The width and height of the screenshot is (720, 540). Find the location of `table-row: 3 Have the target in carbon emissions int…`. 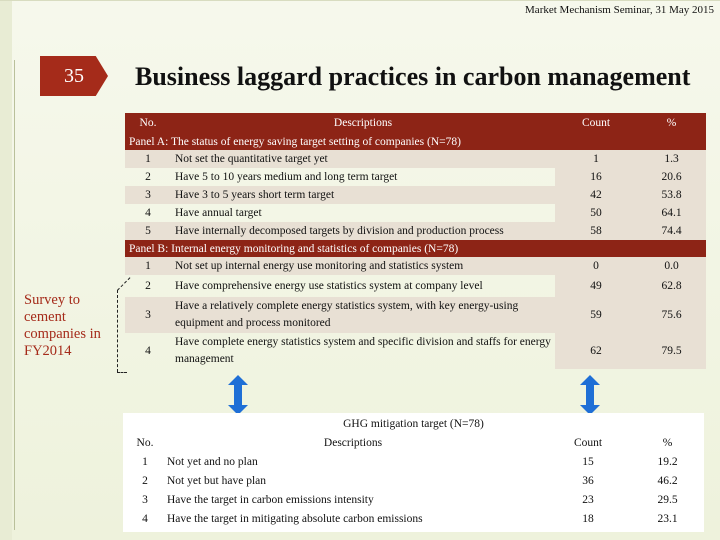

table-row: 3 Have the target in carbon emissions int… is located at coordinates (414, 499).